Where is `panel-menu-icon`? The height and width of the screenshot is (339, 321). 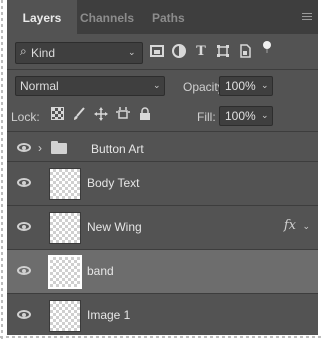
panel-menu-icon is located at coordinates (307, 17).